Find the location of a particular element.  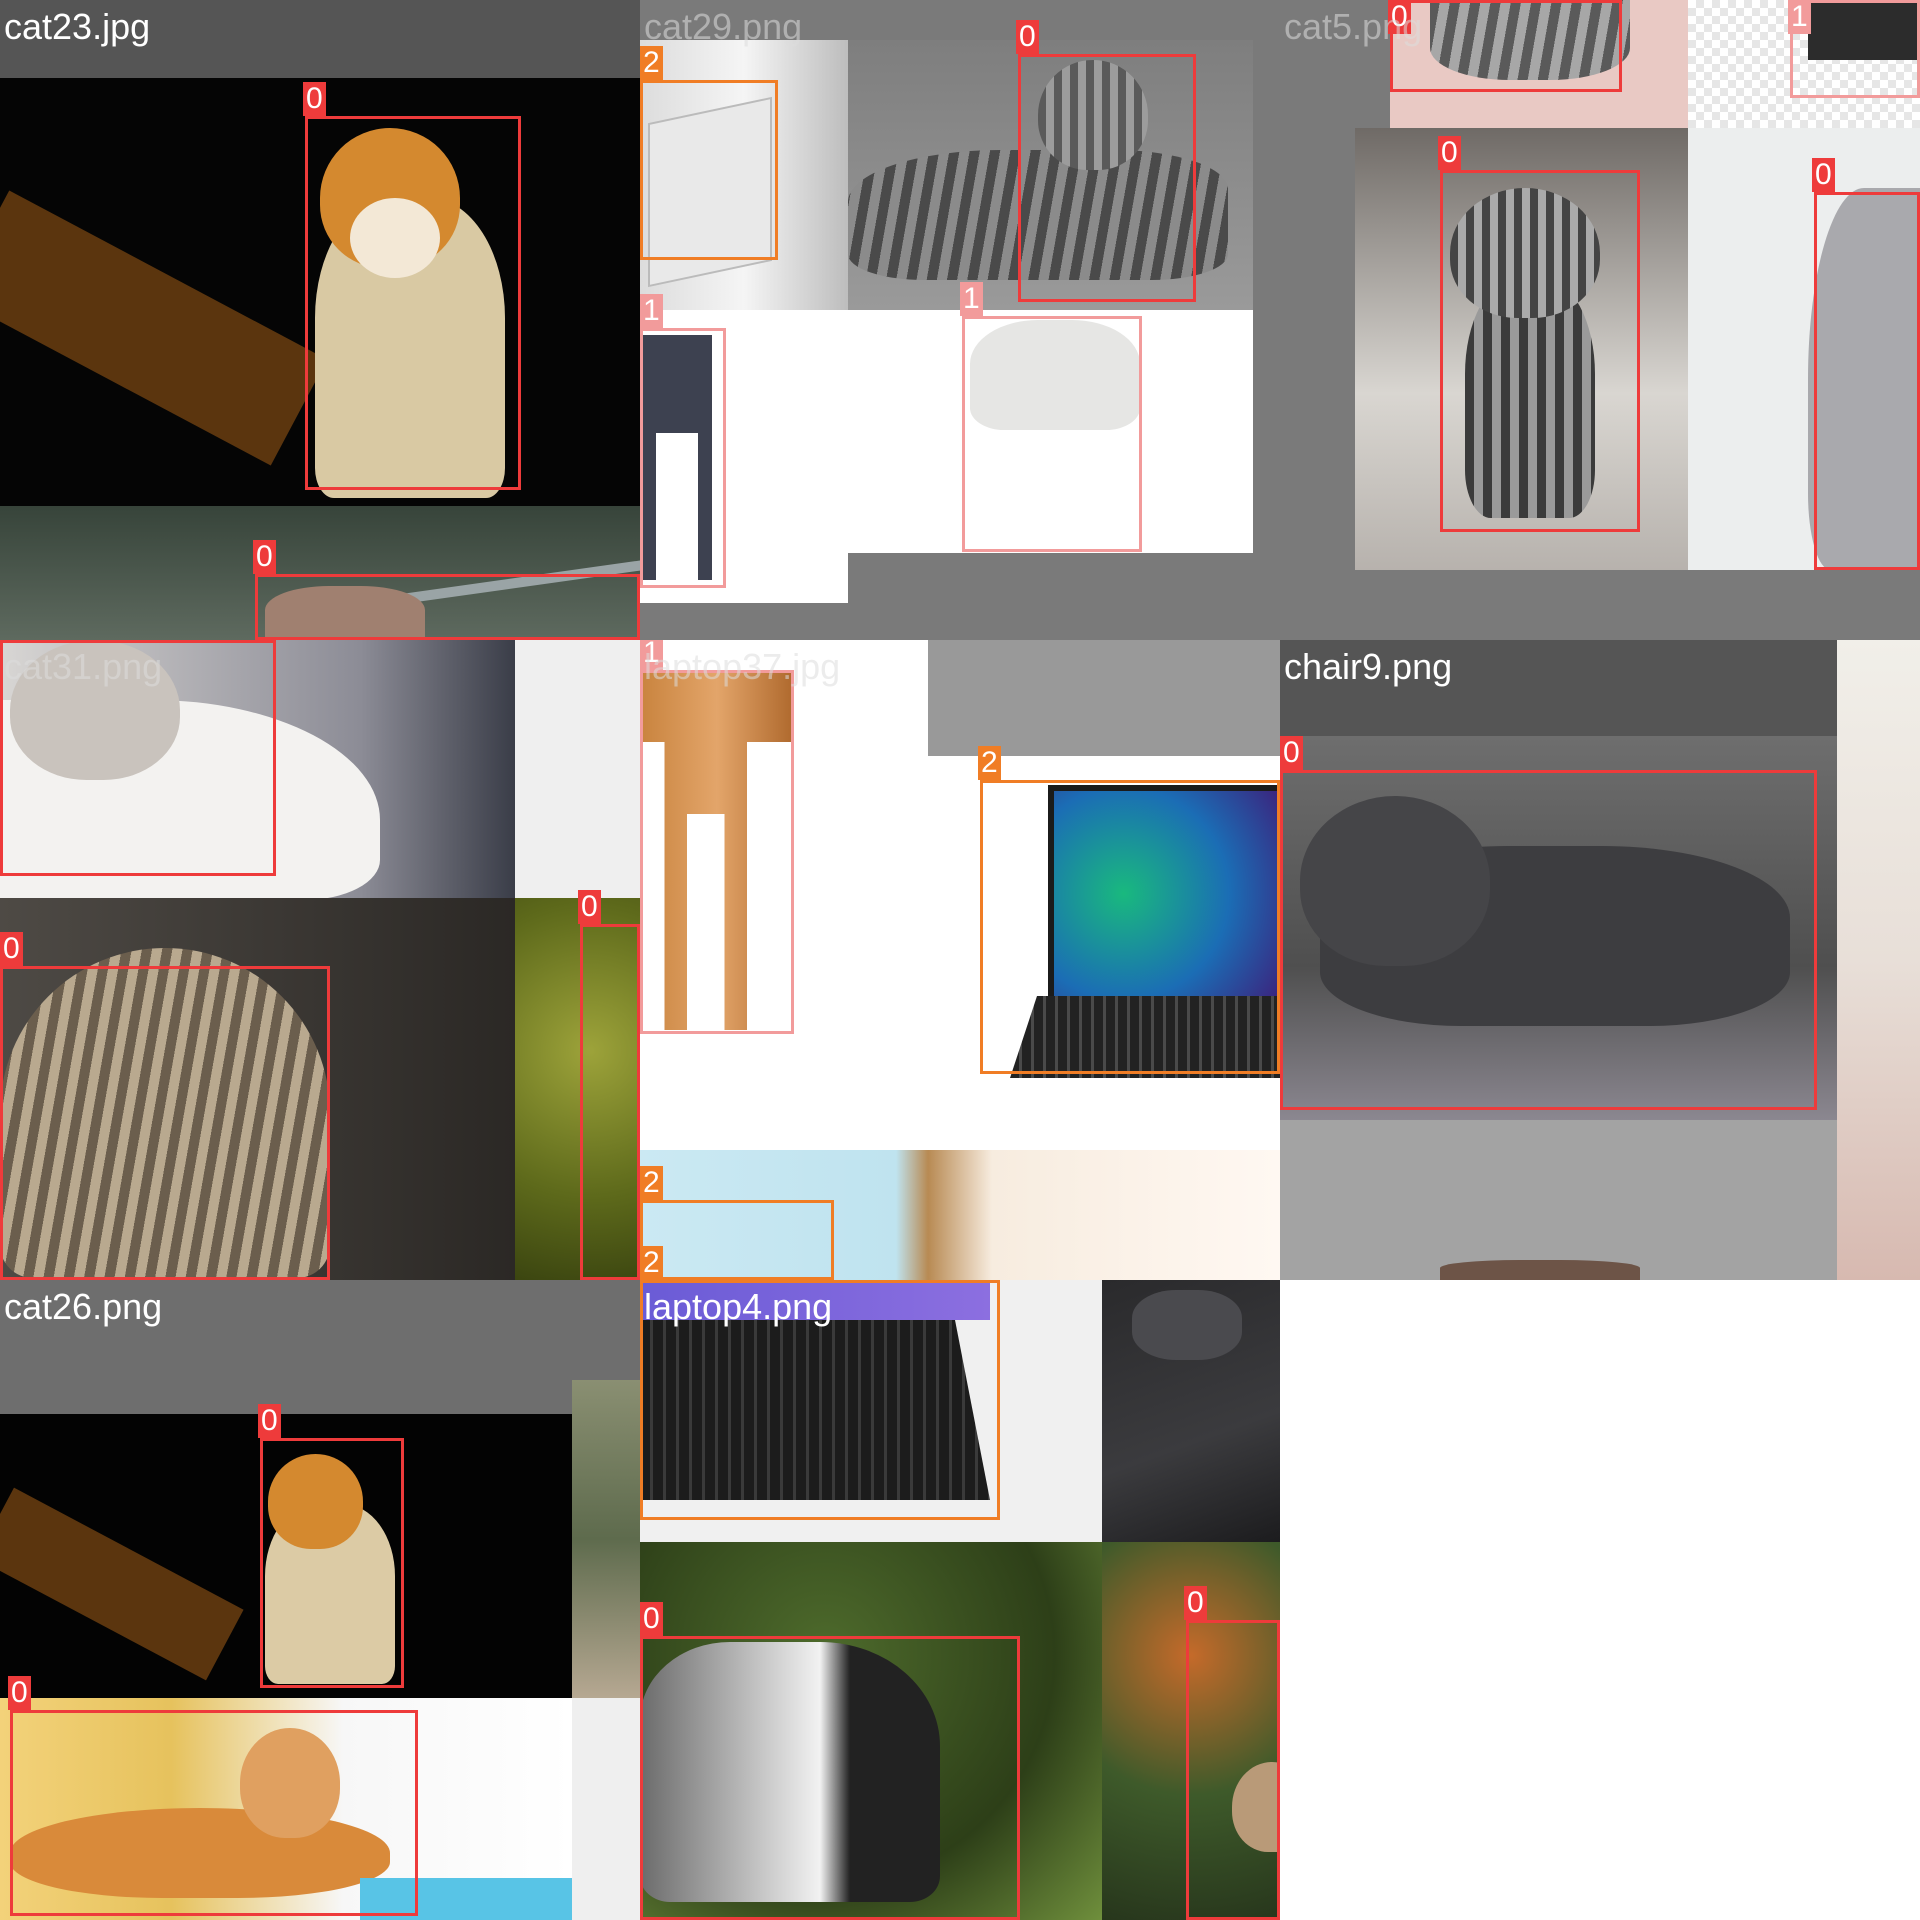

tile-label: cat29.png is located at coordinates (723, 26).